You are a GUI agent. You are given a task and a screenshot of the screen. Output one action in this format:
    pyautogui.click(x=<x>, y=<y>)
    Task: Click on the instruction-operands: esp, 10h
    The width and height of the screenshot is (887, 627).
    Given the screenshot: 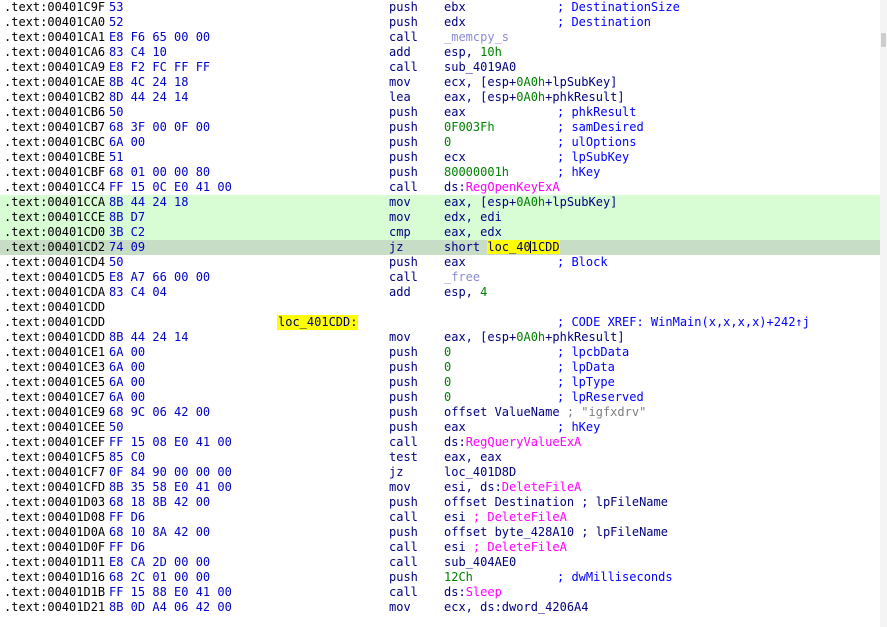 What is the action you would take?
    pyautogui.click(x=473, y=52)
    